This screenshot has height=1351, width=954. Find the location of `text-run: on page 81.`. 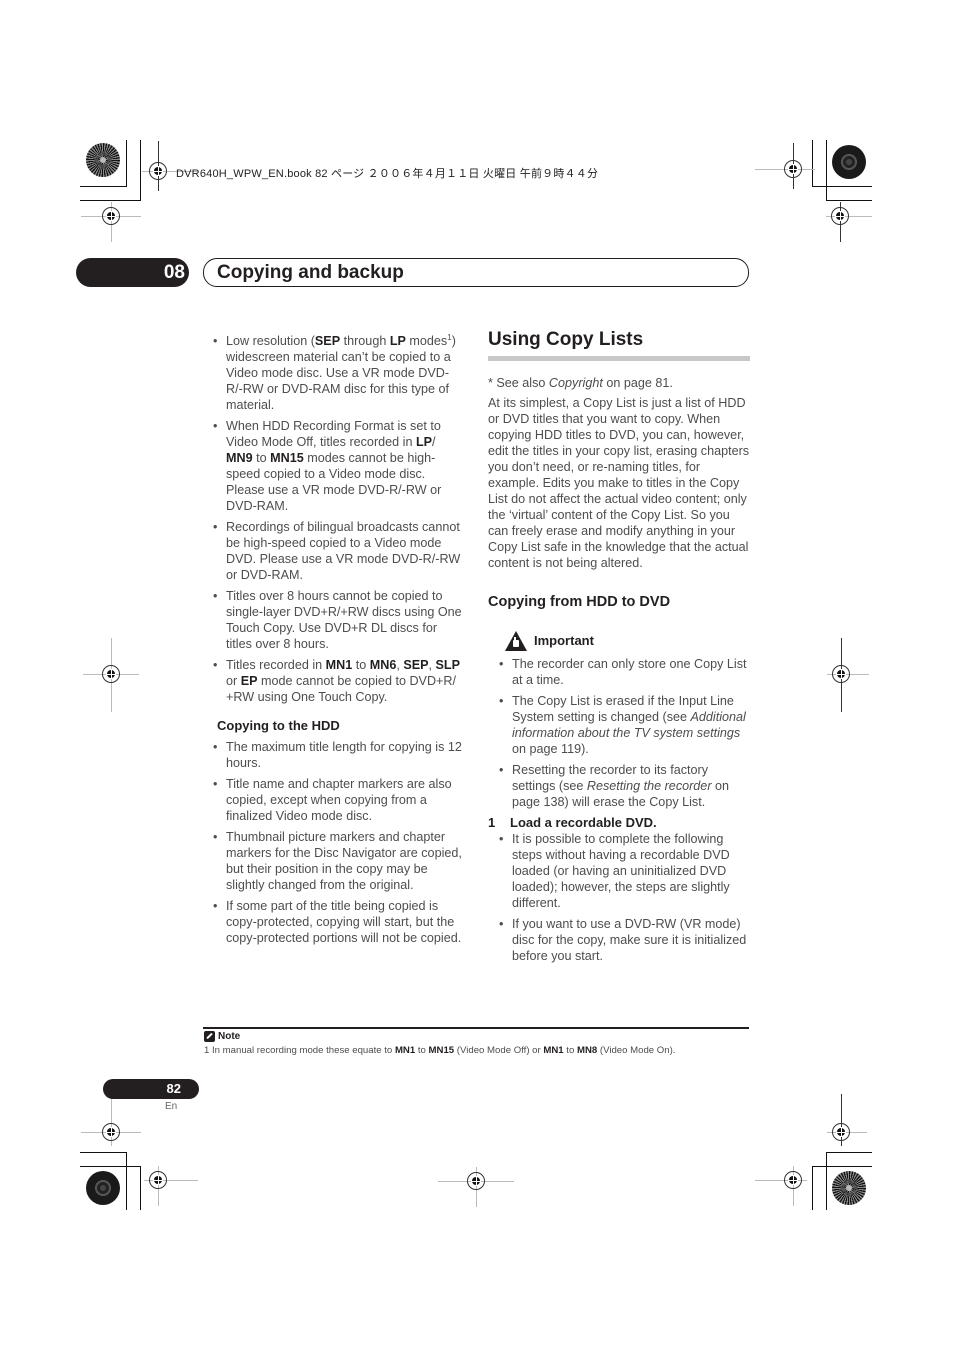

text-run: on page 81. is located at coordinates (637, 383).